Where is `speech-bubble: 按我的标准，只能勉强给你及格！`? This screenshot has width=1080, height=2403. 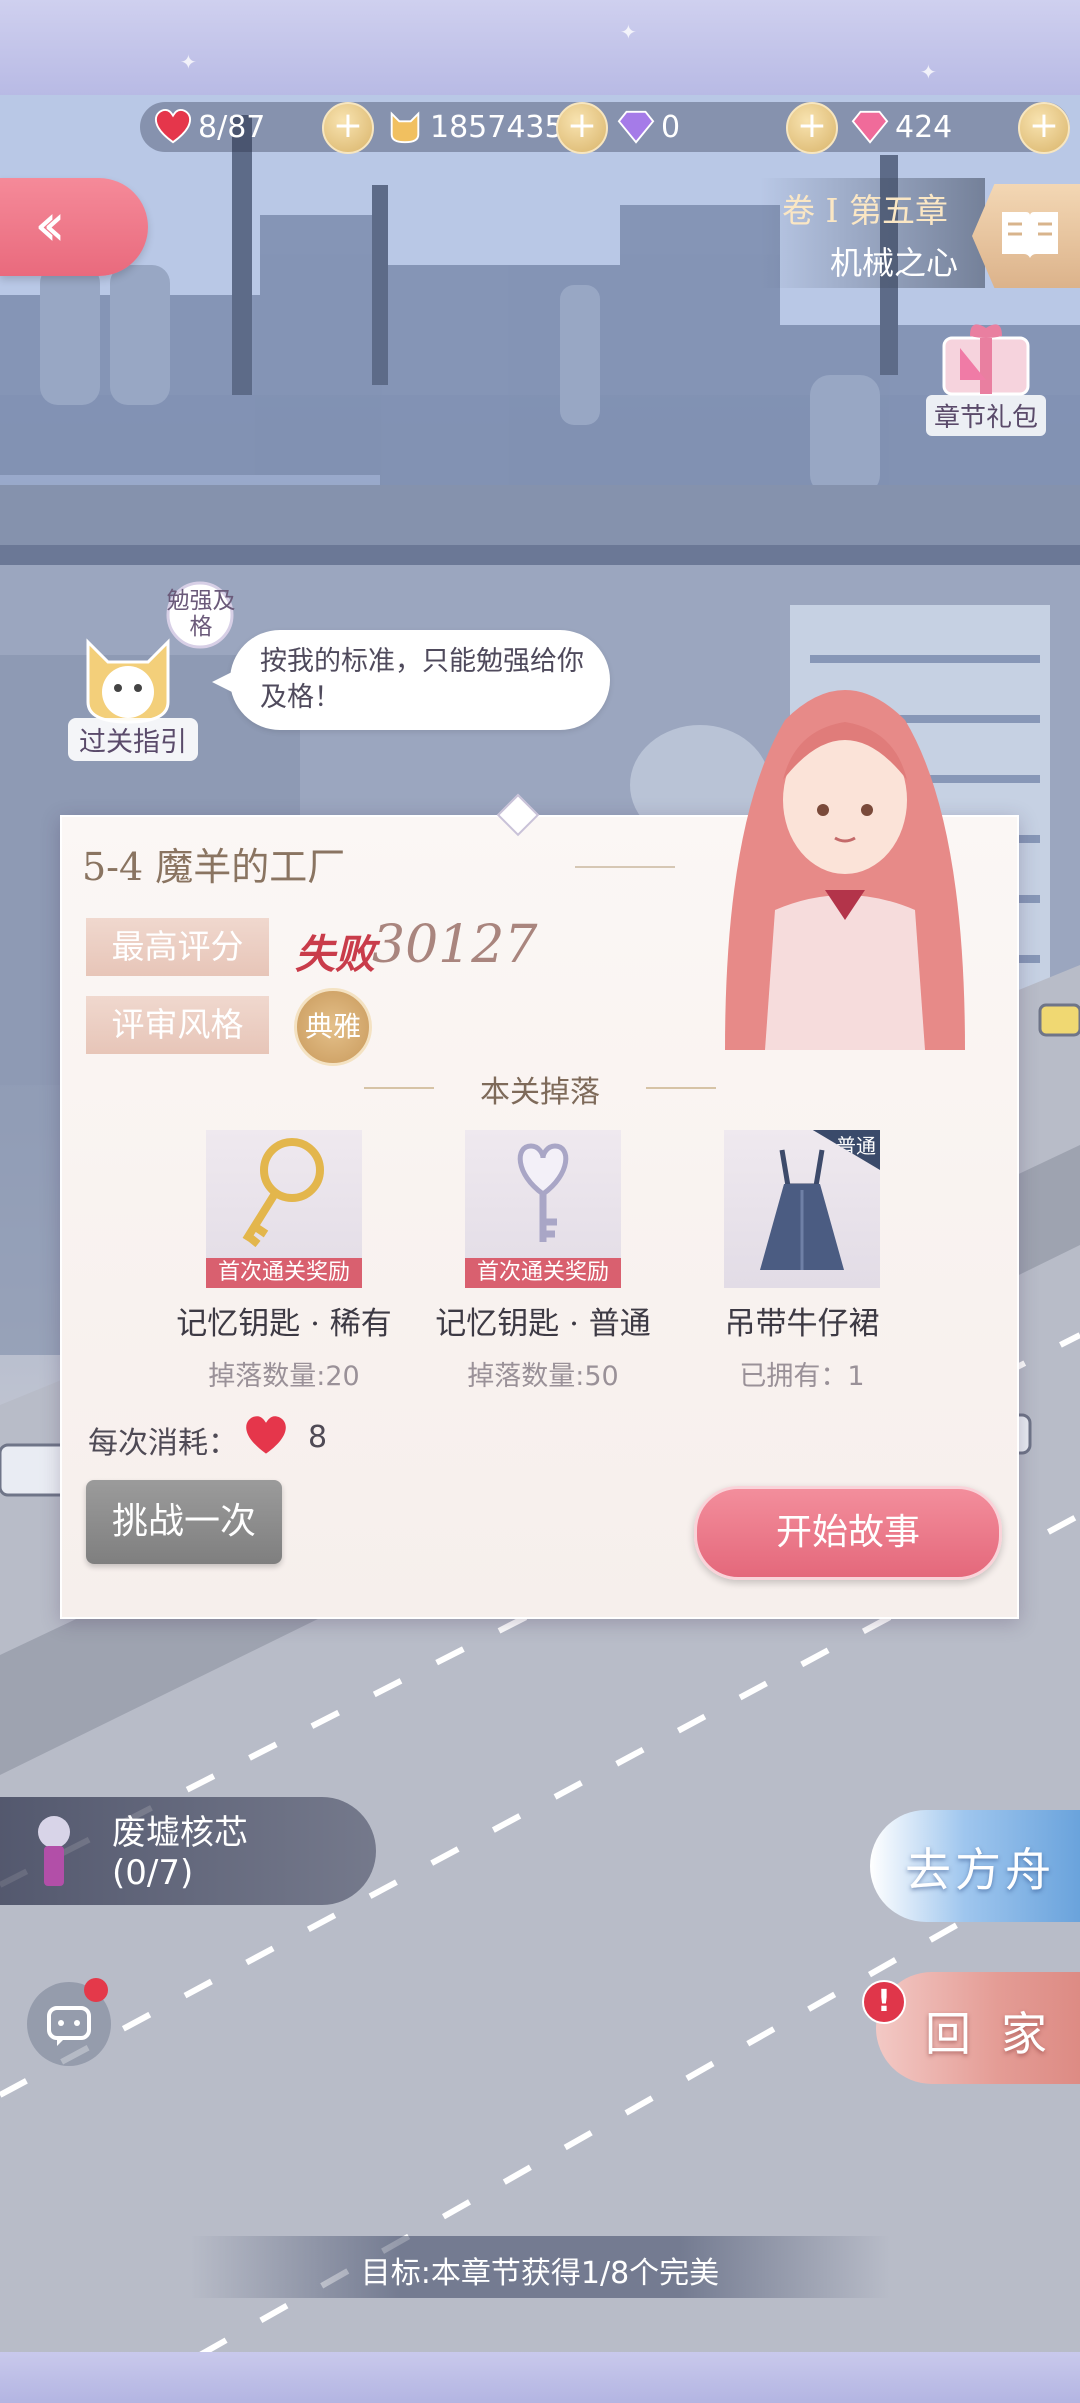 speech-bubble: 按我的标准，只能勉强给你及格！ is located at coordinates (411, 680).